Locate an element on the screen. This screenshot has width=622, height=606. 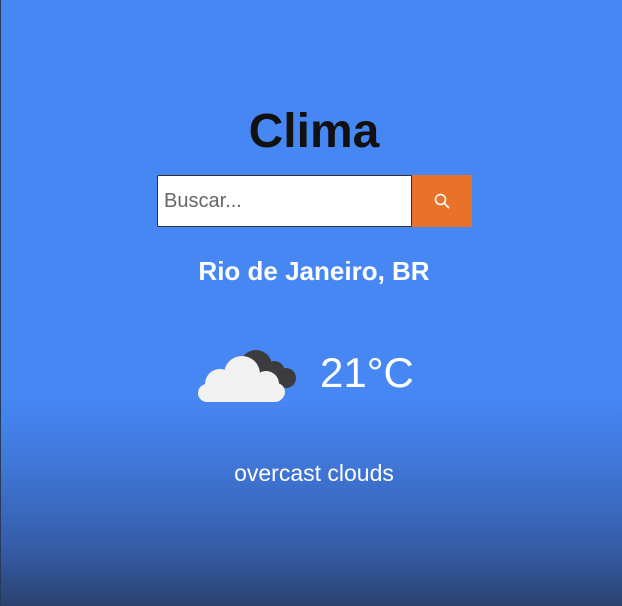
page-title: Clima is located at coordinates (314, 131).